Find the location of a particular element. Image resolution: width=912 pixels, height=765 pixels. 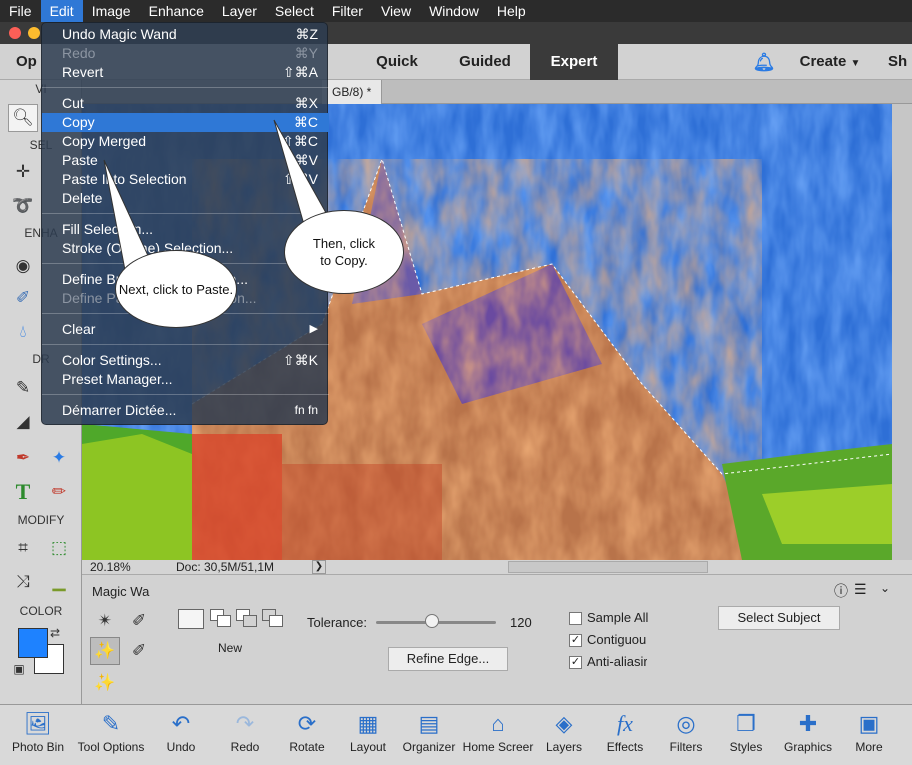

callout-copy: Then, click to Copy. is located at coordinates (344, 252).